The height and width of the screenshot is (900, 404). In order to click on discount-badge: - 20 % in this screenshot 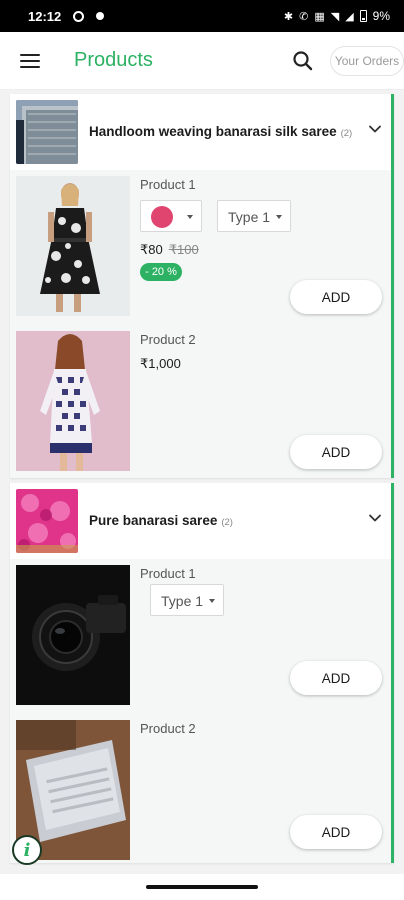, I will do `click(161, 272)`.